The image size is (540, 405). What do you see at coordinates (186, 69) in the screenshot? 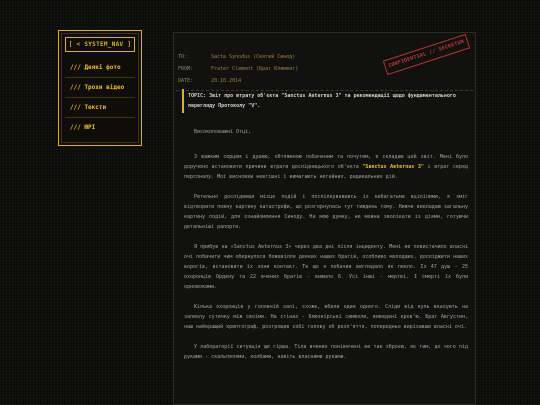
I see `memo-from-key: FROM:` at bounding box center [186, 69].